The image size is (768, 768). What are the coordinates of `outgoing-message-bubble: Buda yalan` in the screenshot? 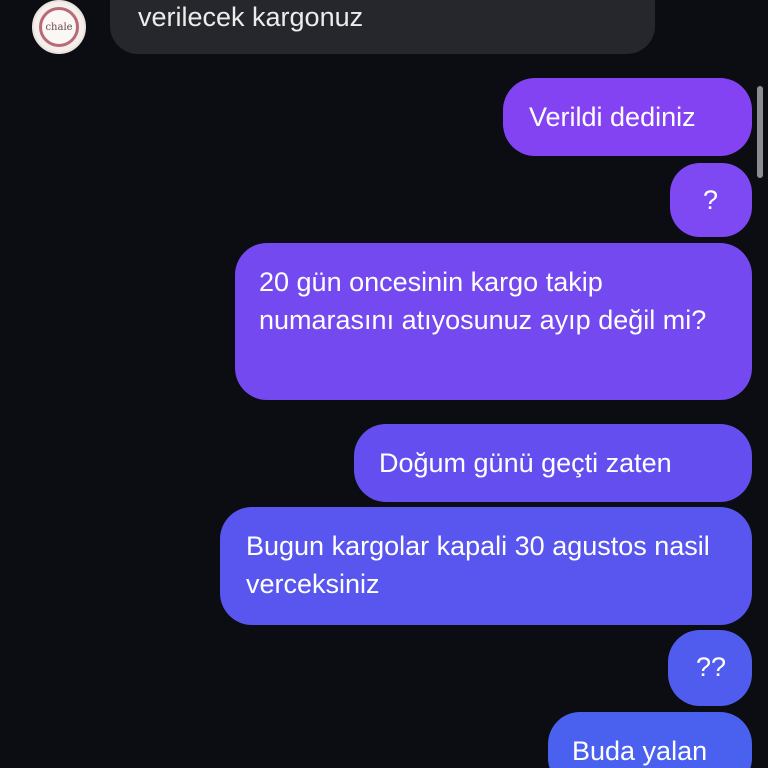 It's located at (650, 740).